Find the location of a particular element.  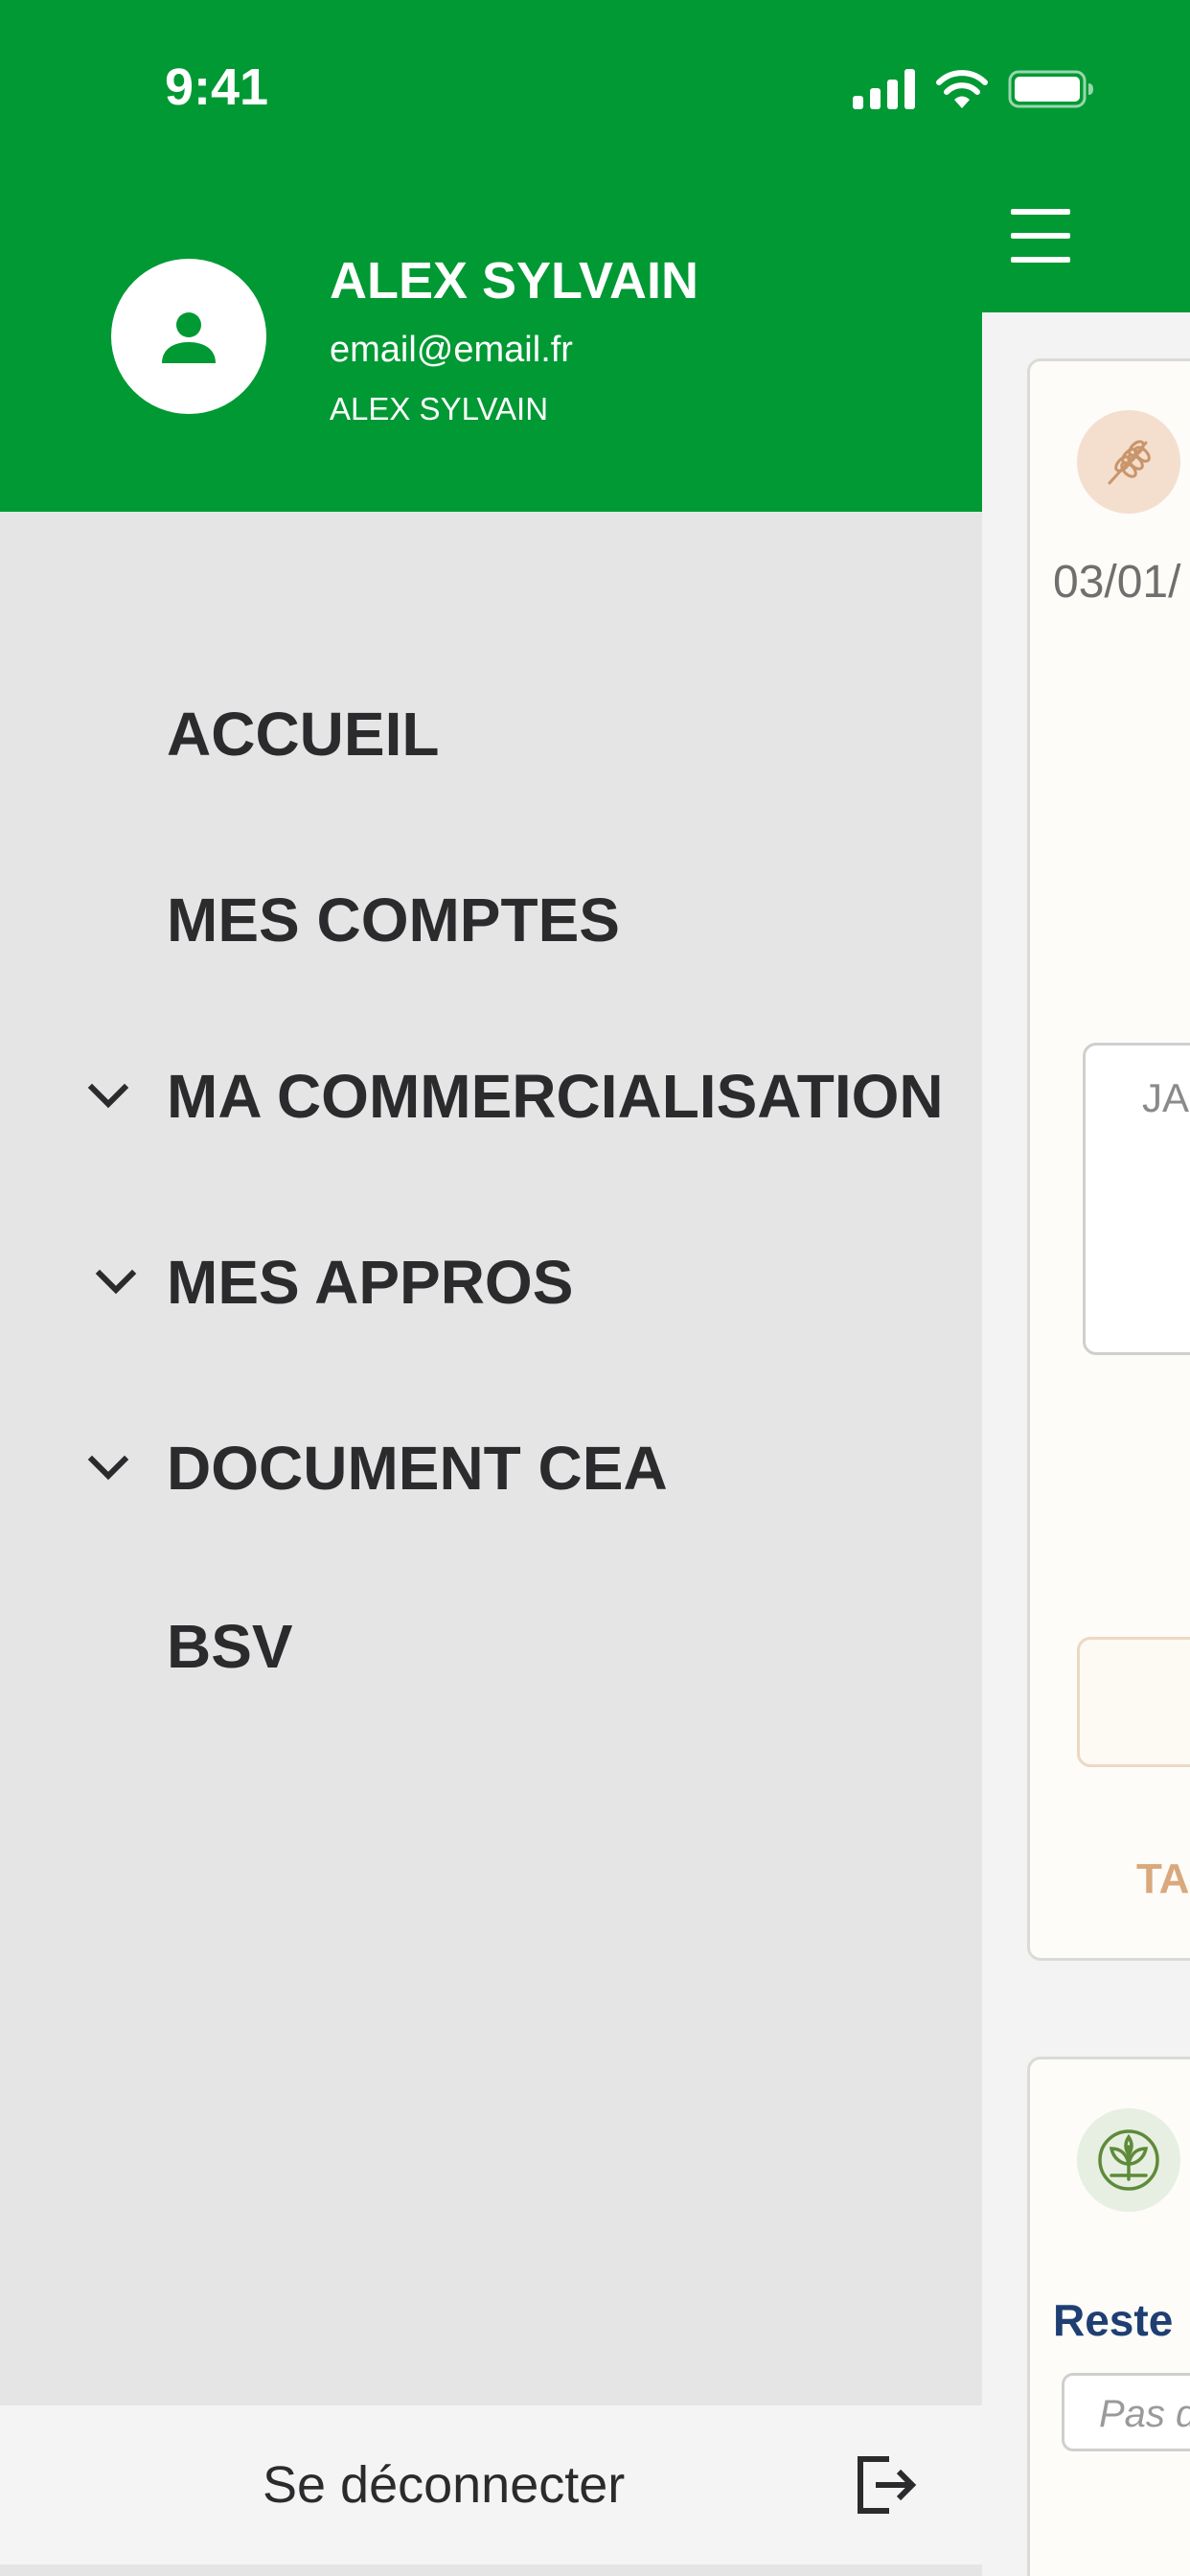

card-date: 03/01/ is located at coordinates (1117, 582).